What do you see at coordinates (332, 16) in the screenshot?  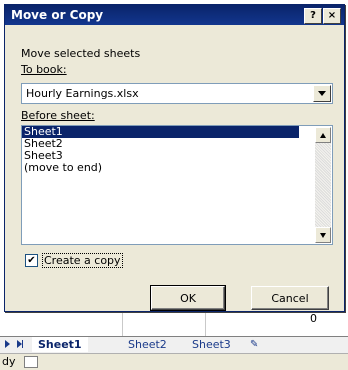 I see `close-button: ×` at bounding box center [332, 16].